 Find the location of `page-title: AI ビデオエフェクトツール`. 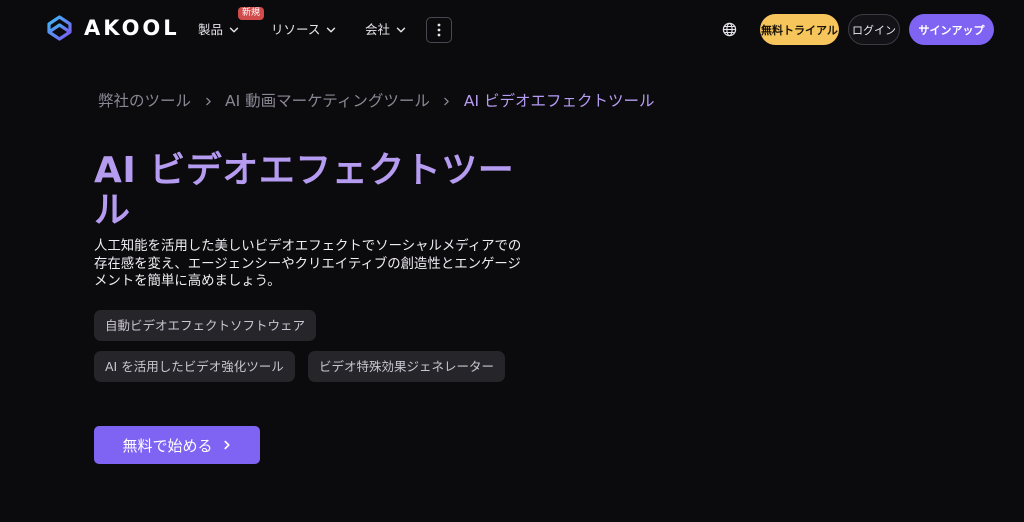

page-title: AI ビデオエフェクトツール is located at coordinates (304, 190).